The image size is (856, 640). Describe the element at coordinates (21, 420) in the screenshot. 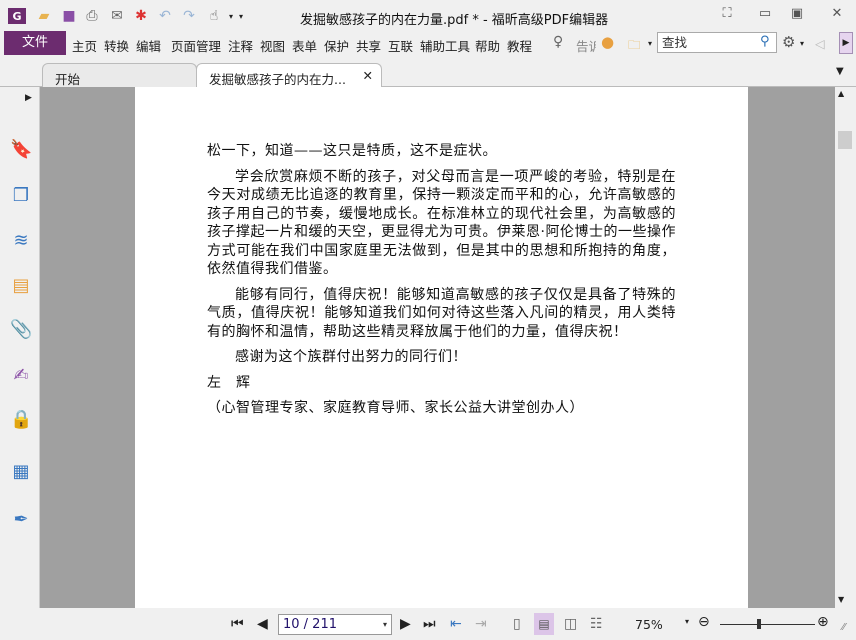

I see `security-lock-icon: 🔒` at that location.